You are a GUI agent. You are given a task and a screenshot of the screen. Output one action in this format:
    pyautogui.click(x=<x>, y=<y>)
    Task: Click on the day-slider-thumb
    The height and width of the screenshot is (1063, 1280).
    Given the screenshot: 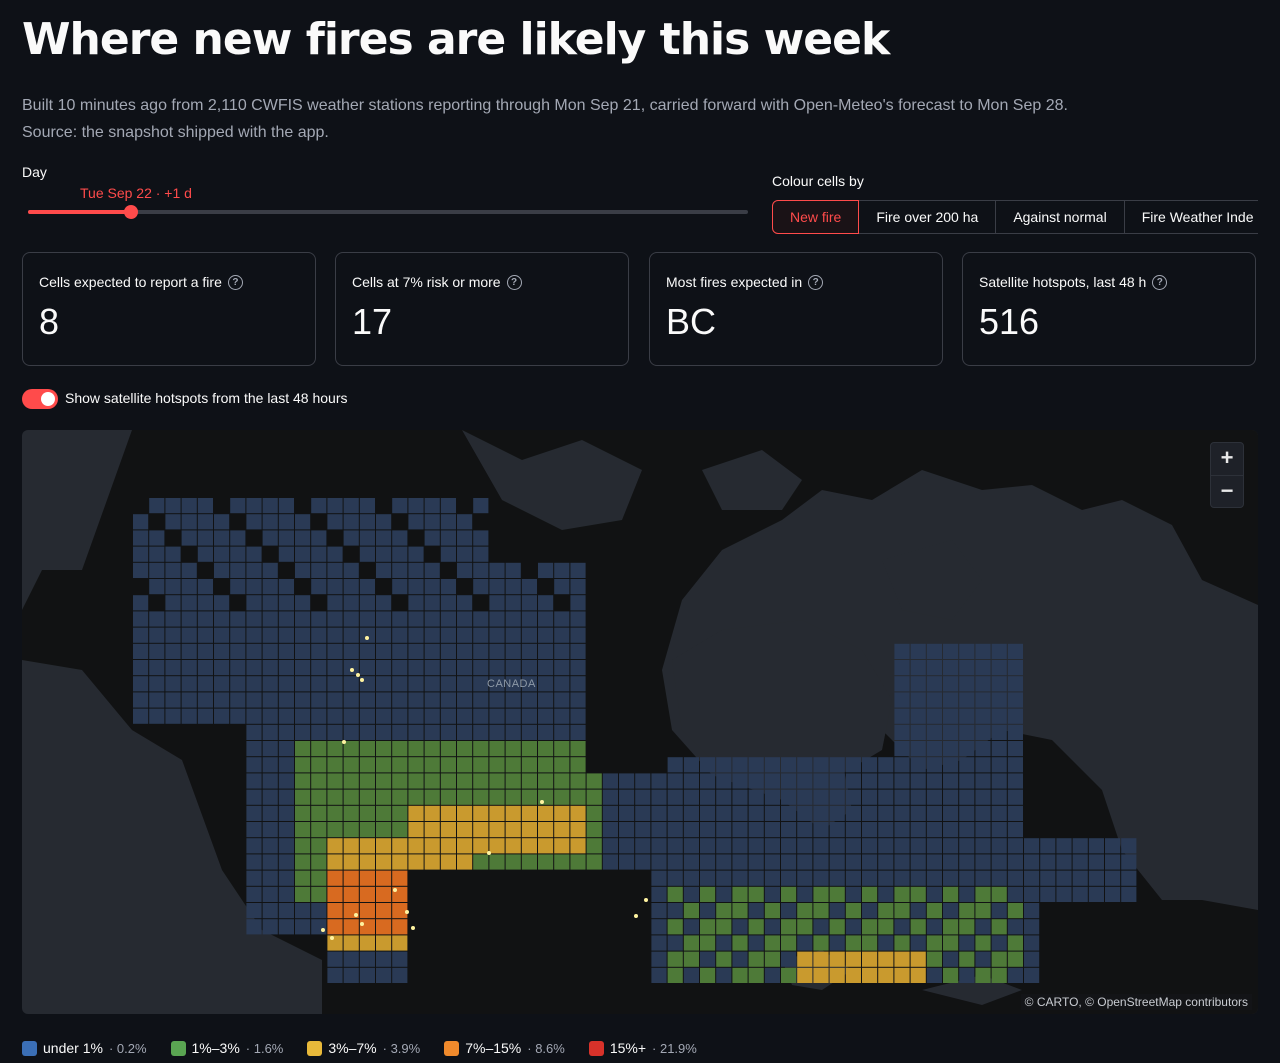 What is the action you would take?
    pyautogui.click(x=130, y=212)
    